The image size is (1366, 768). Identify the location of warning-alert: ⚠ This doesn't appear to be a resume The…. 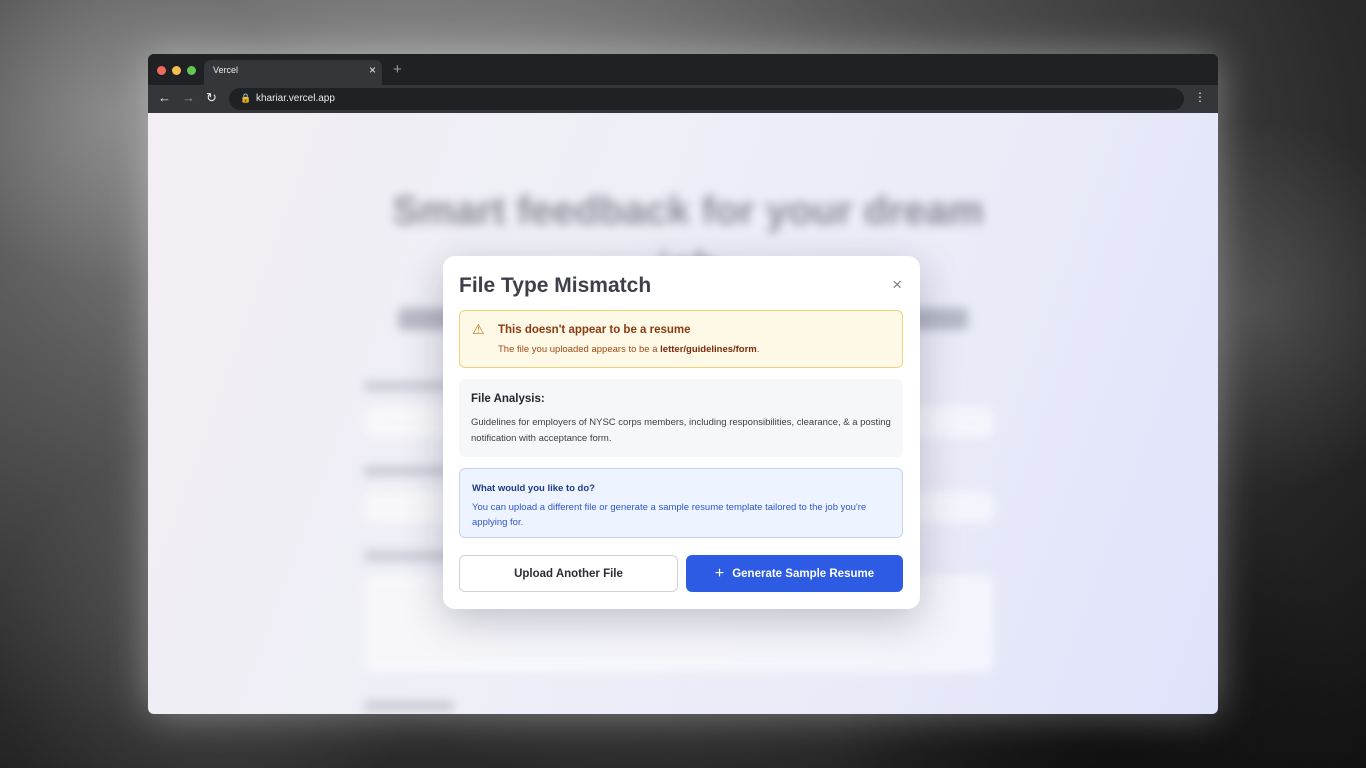
(681, 339).